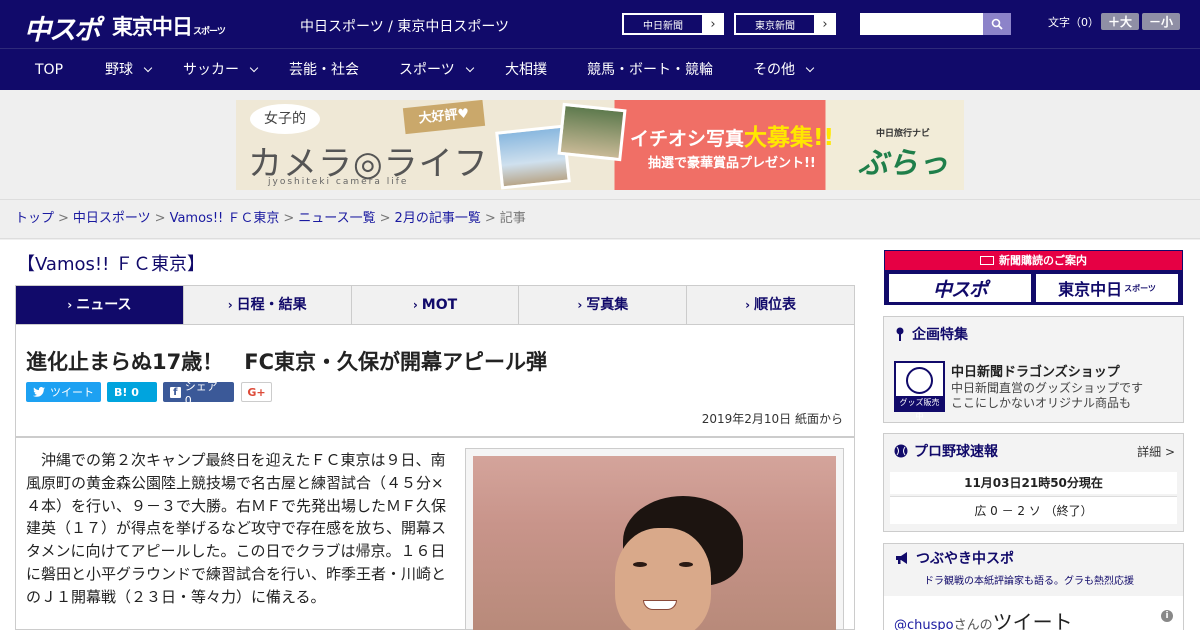 The image size is (1200, 630). I want to click on score-timestamp: 11月03日21時50分現在, so click(1033, 483).